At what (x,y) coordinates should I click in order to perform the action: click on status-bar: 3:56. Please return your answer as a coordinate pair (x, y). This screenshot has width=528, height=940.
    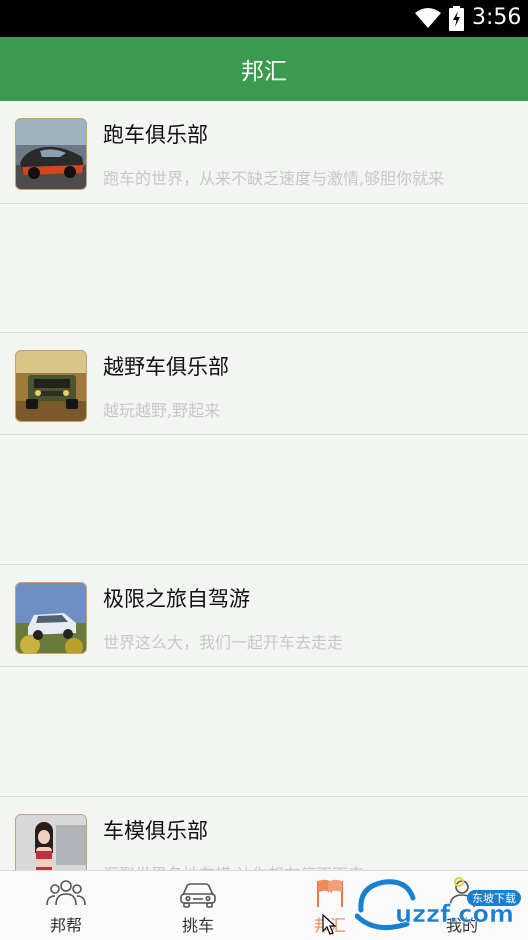
    Looking at the image, I should click on (264, 18).